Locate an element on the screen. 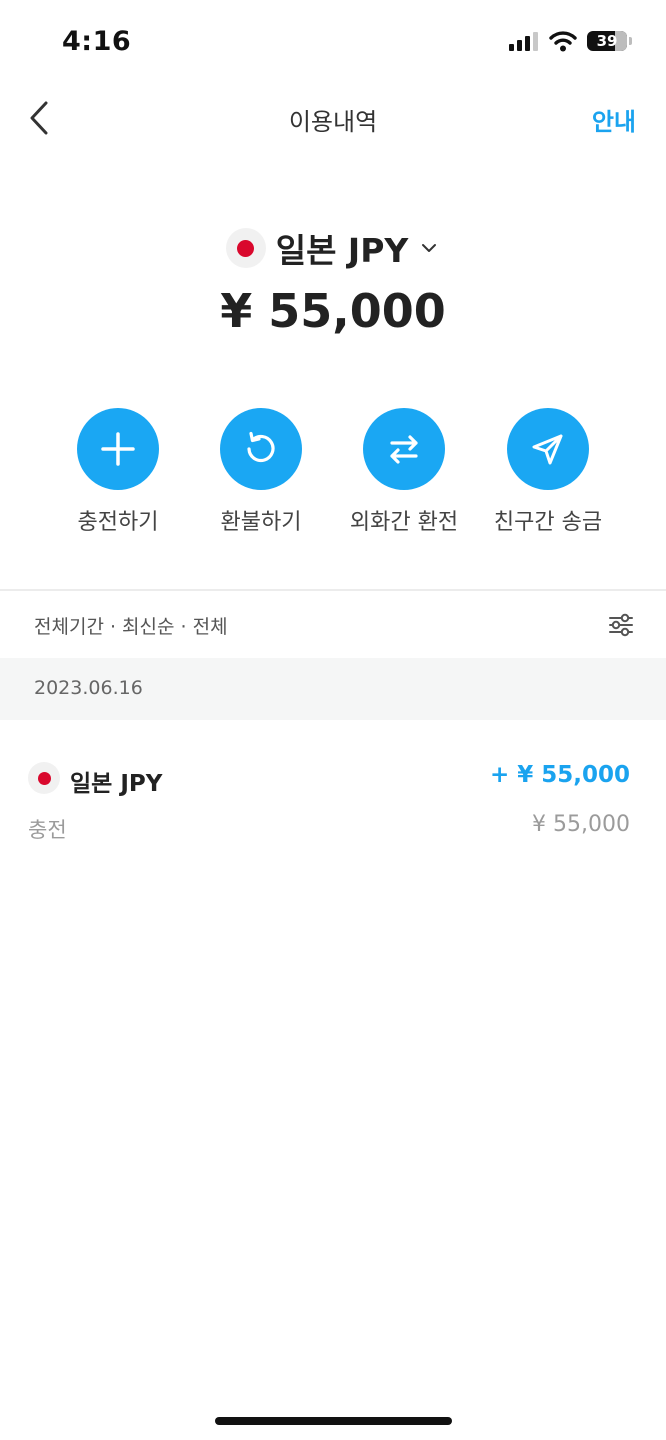 This screenshot has width=666, height=1440. balance-amount: ¥ 55,000 is located at coordinates (333, 311).